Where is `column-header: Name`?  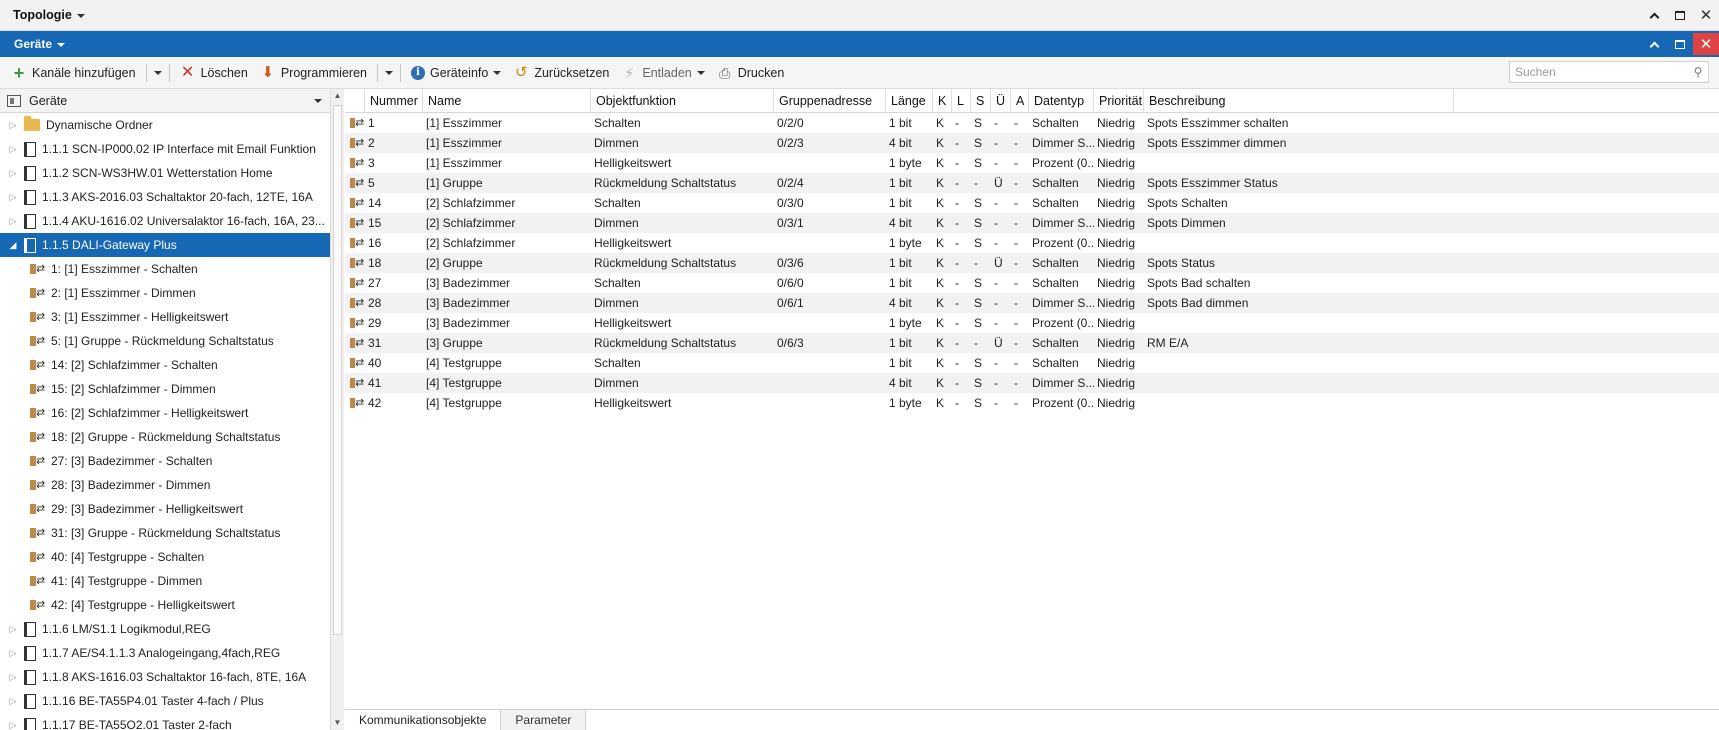 column-header: Name is located at coordinates (507, 100).